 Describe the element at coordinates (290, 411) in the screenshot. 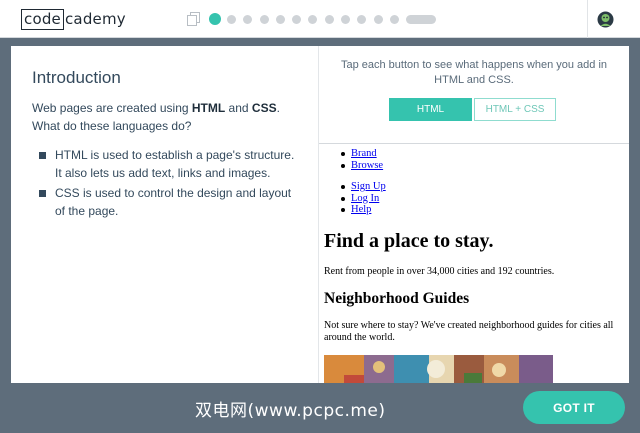

I see `watermark-text: 双电网(www.pcpc.me)` at that location.